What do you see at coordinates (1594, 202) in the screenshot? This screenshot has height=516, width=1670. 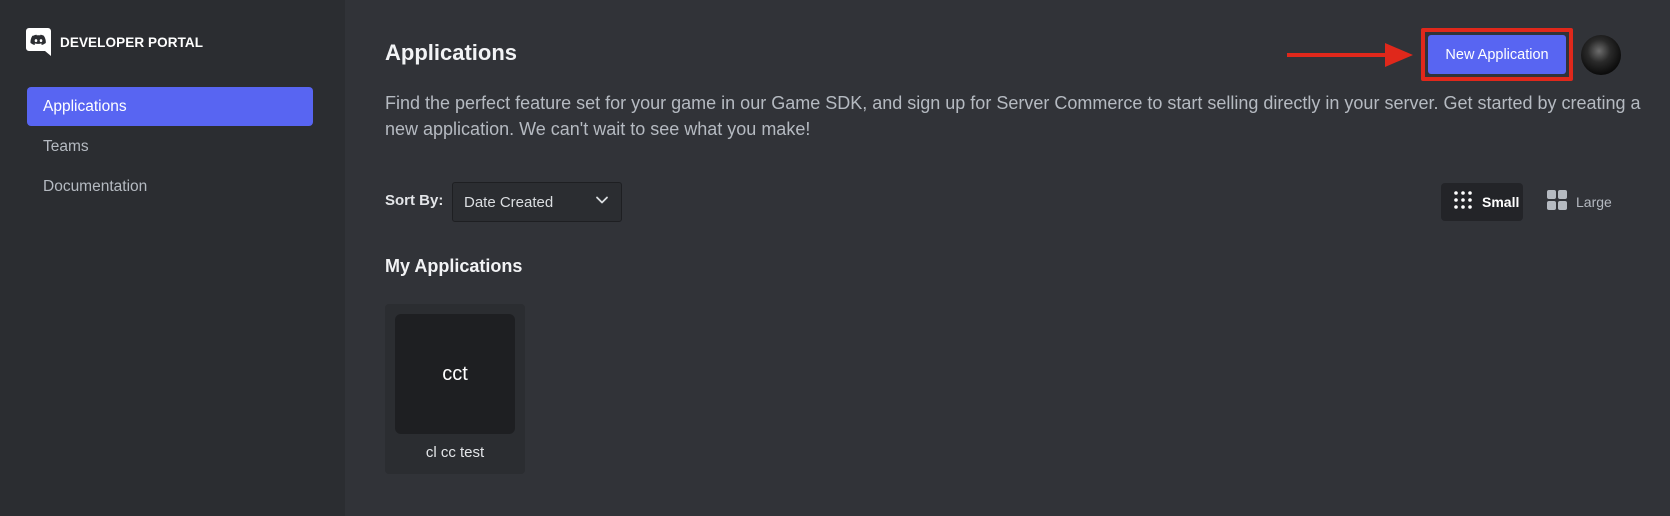 I see `view-large-label: Large` at bounding box center [1594, 202].